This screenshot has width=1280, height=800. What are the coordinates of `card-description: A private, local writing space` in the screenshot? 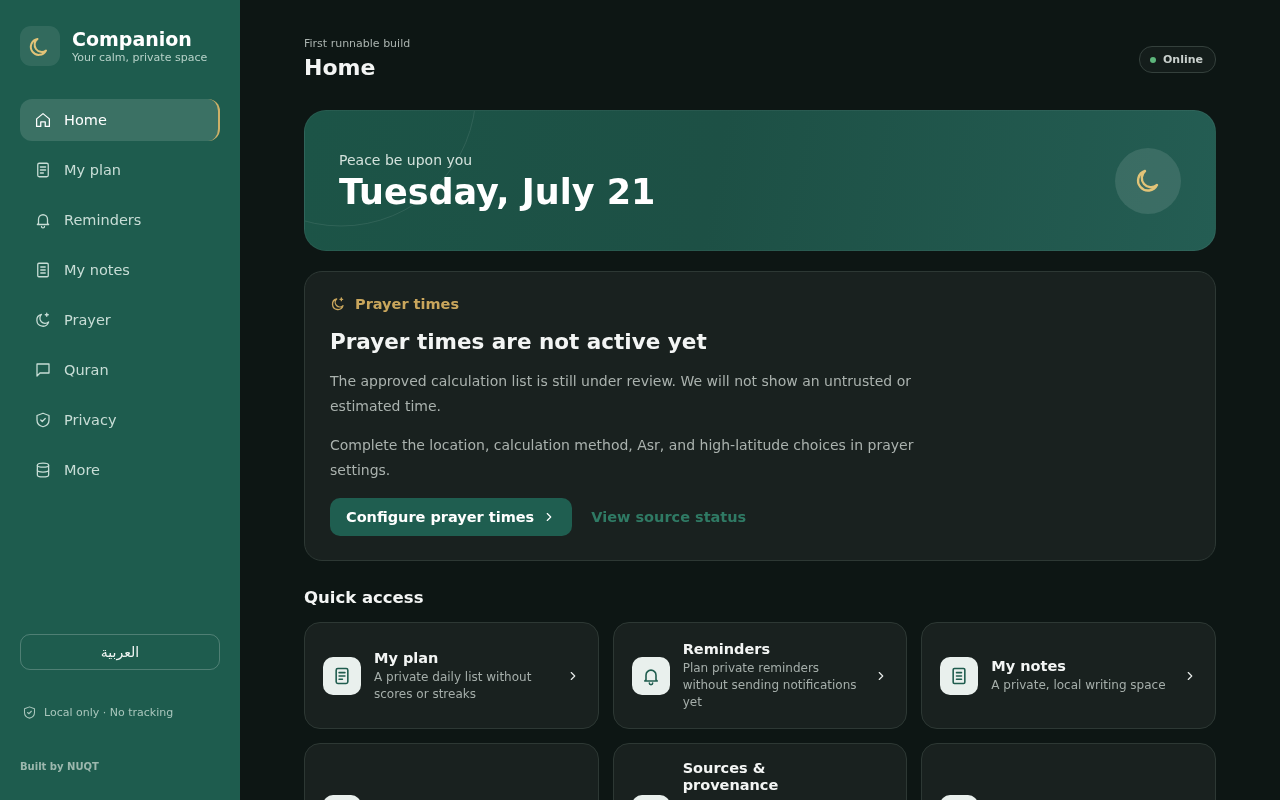 It's located at (1079, 685).